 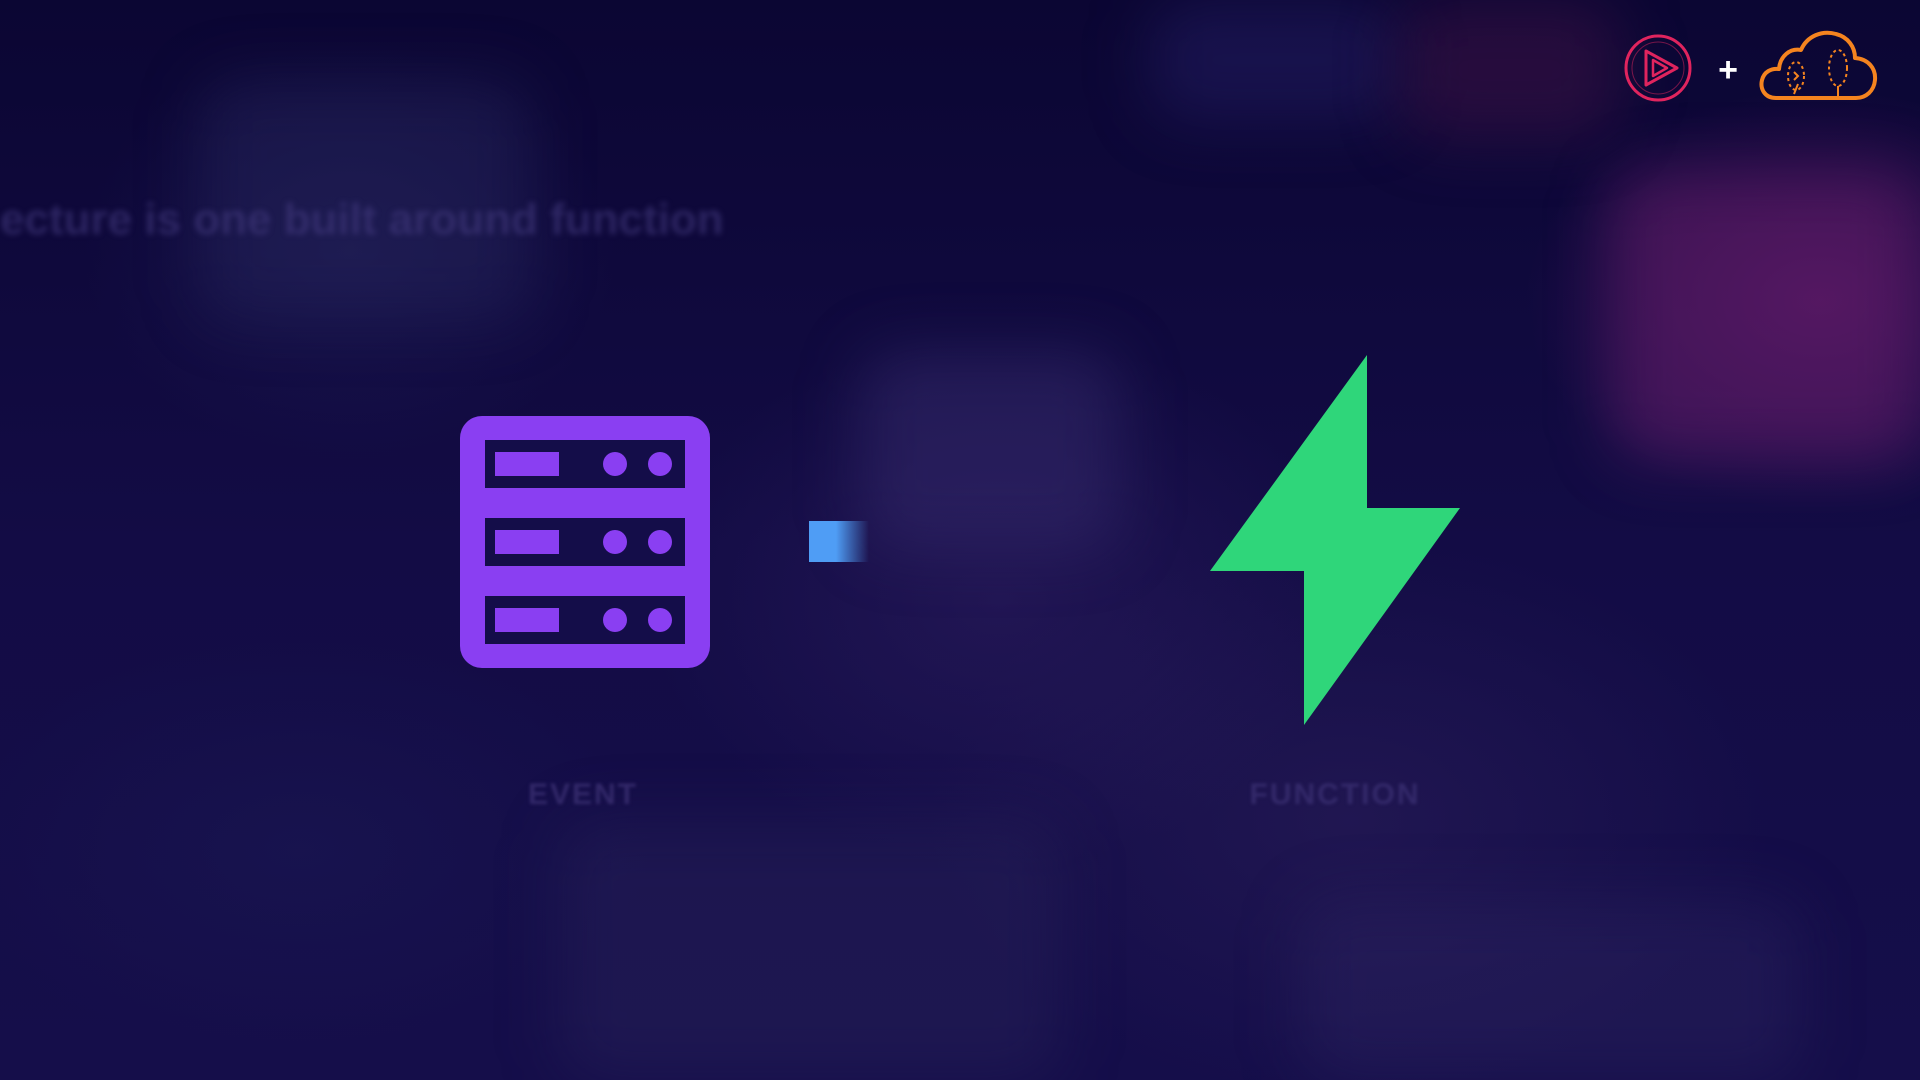 What do you see at coordinates (1335, 540) in the screenshot?
I see `lightning-bolt-icon` at bounding box center [1335, 540].